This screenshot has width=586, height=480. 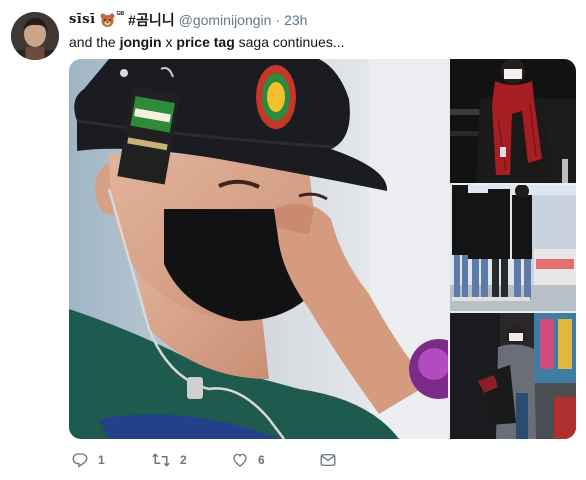 I want to click on retweet-button: 2, so click(x=191, y=460).